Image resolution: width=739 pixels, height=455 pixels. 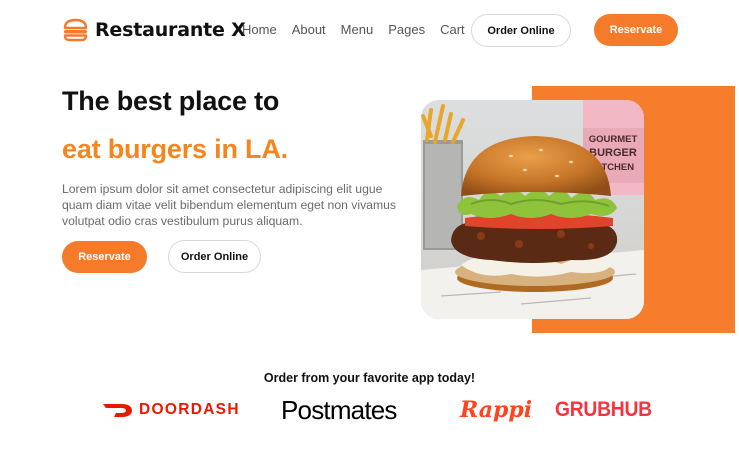 I want to click on doordash-wordmark: DOORDASH, so click(x=189, y=409).